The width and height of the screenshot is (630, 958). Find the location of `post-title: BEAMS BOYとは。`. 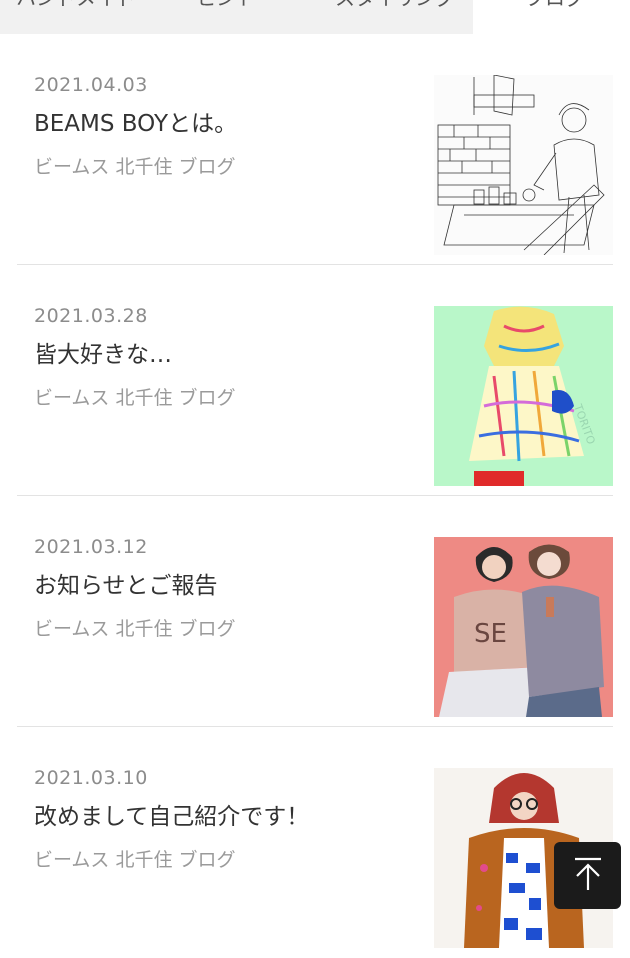

post-title: BEAMS BOYとは。 is located at coordinates (135, 121).